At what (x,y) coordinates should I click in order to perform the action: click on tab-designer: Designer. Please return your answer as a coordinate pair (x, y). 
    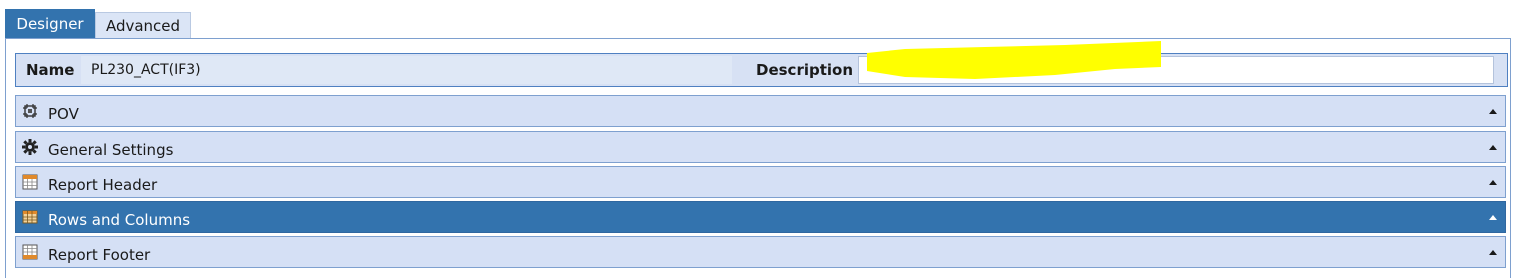
    Looking at the image, I should click on (50, 24).